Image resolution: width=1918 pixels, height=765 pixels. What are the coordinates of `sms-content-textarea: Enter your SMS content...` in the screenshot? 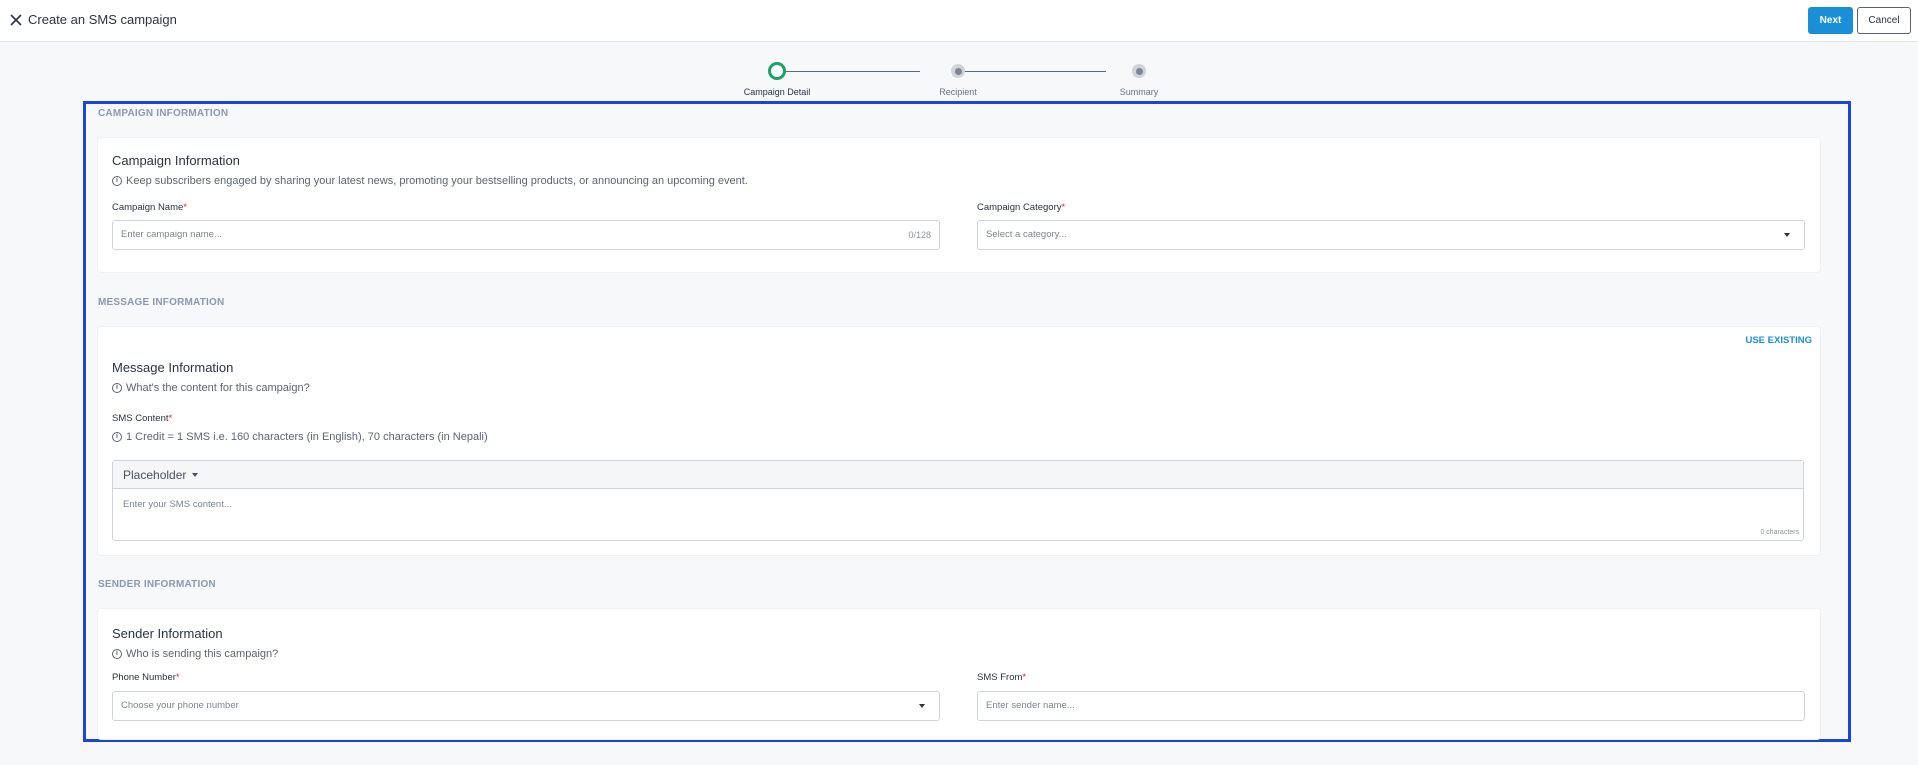 It's located at (177, 504).